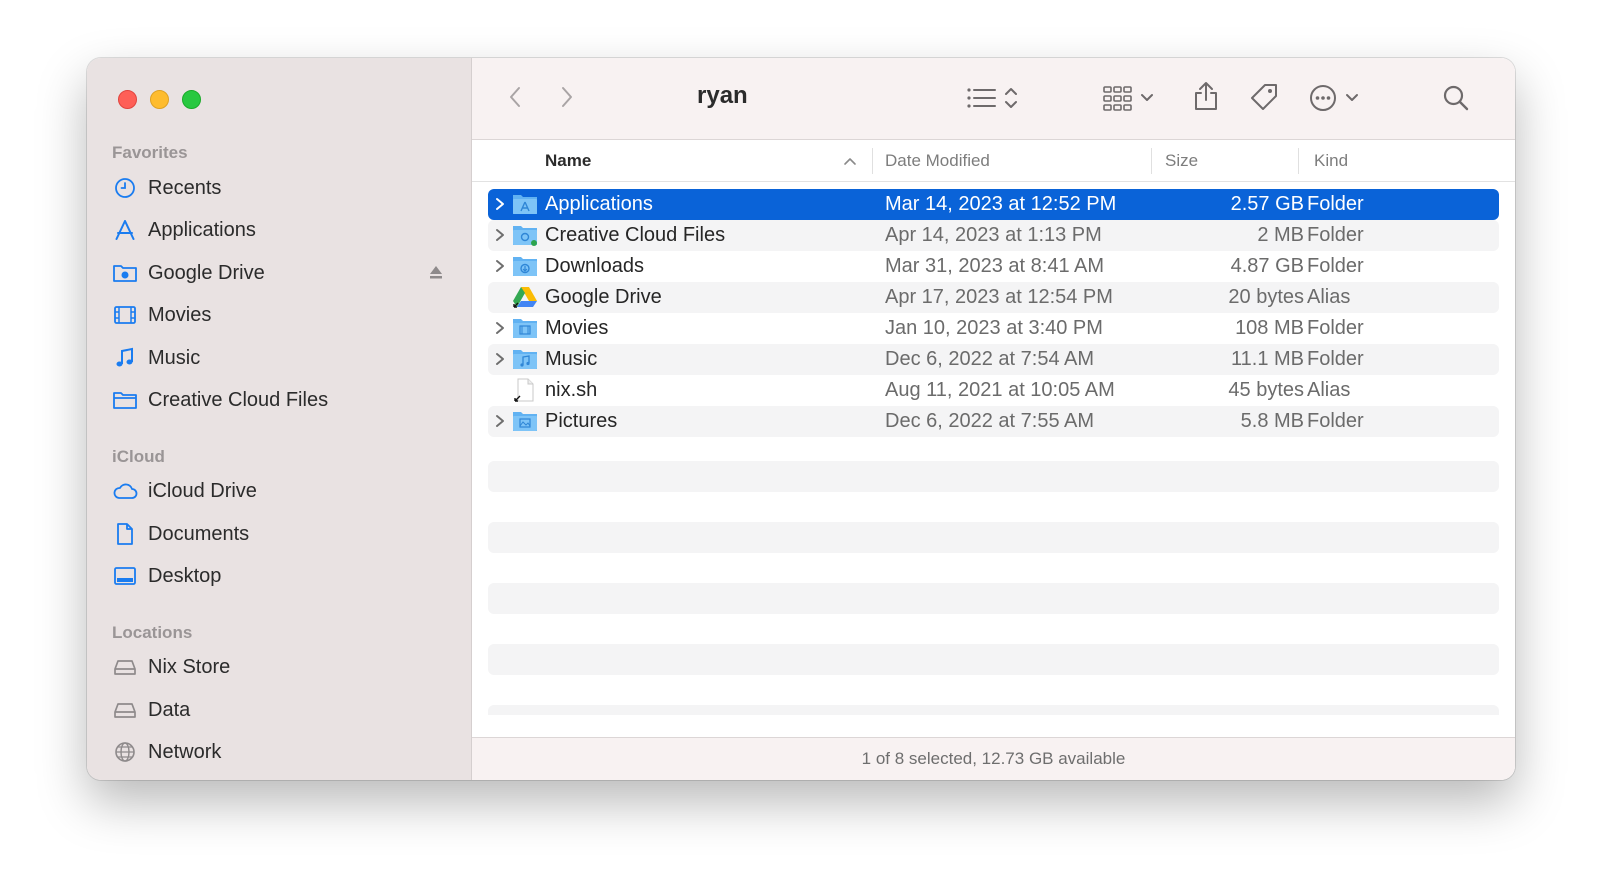 This screenshot has width=1600, height=893. What do you see at coordinates (282, 230) in the screenshot?
I see `sidebar-item-applications: Applications` at bounding box center [282, 230].